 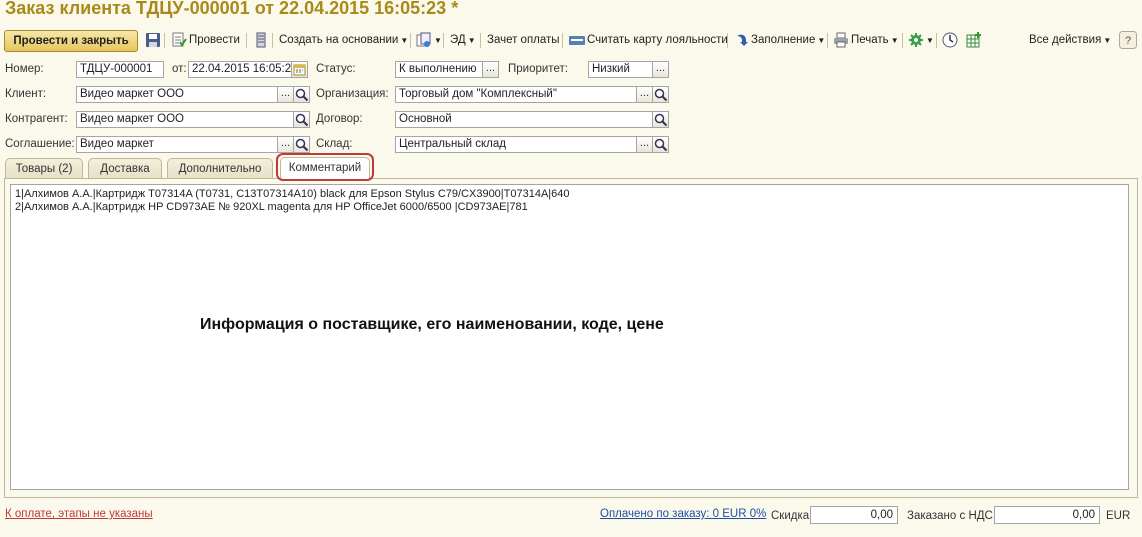 What do you see at coordinates (125, 168) in the screenshot?
I see `tab-delivery: Доставка` at bounding box center [125, 168].